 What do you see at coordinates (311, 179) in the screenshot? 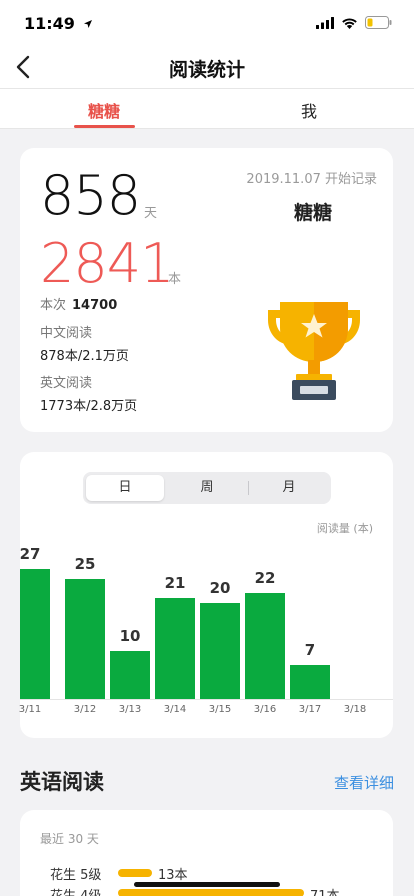
I see `start-record-date: 2019.11.07 开始记录` at bounding box center [311, 179].